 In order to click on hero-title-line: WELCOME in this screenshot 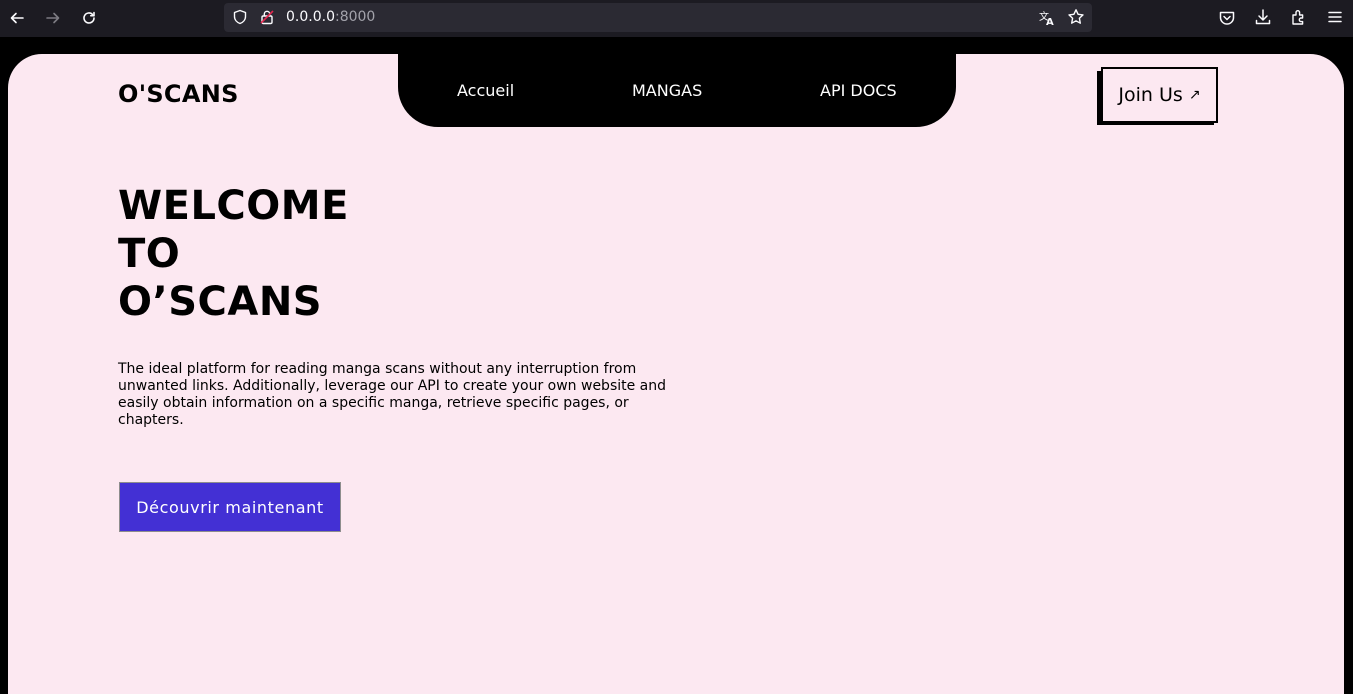, I will do `click(233, 206)`.